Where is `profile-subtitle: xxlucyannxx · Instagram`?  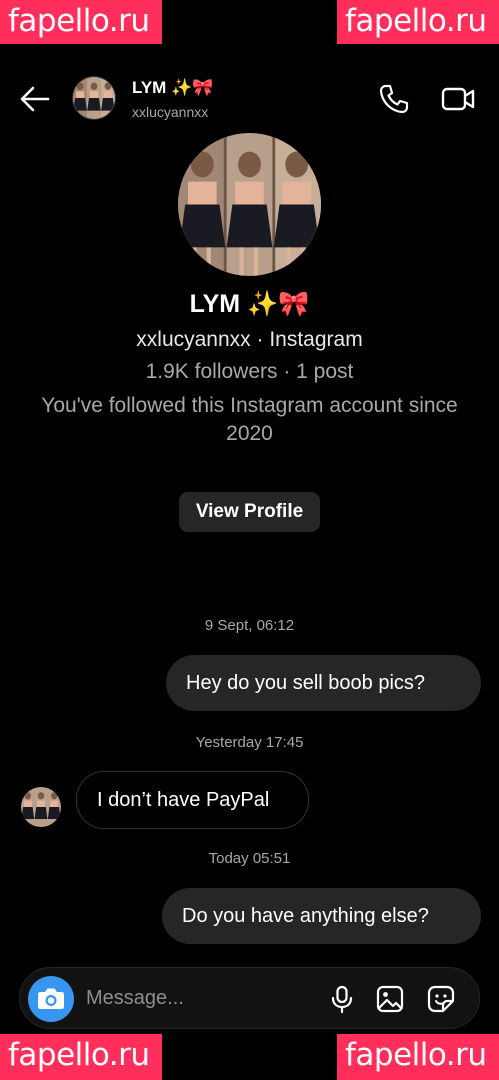 profile-subtitle: xxlucyannxx · Instagram is located at coordinates (249, 339).